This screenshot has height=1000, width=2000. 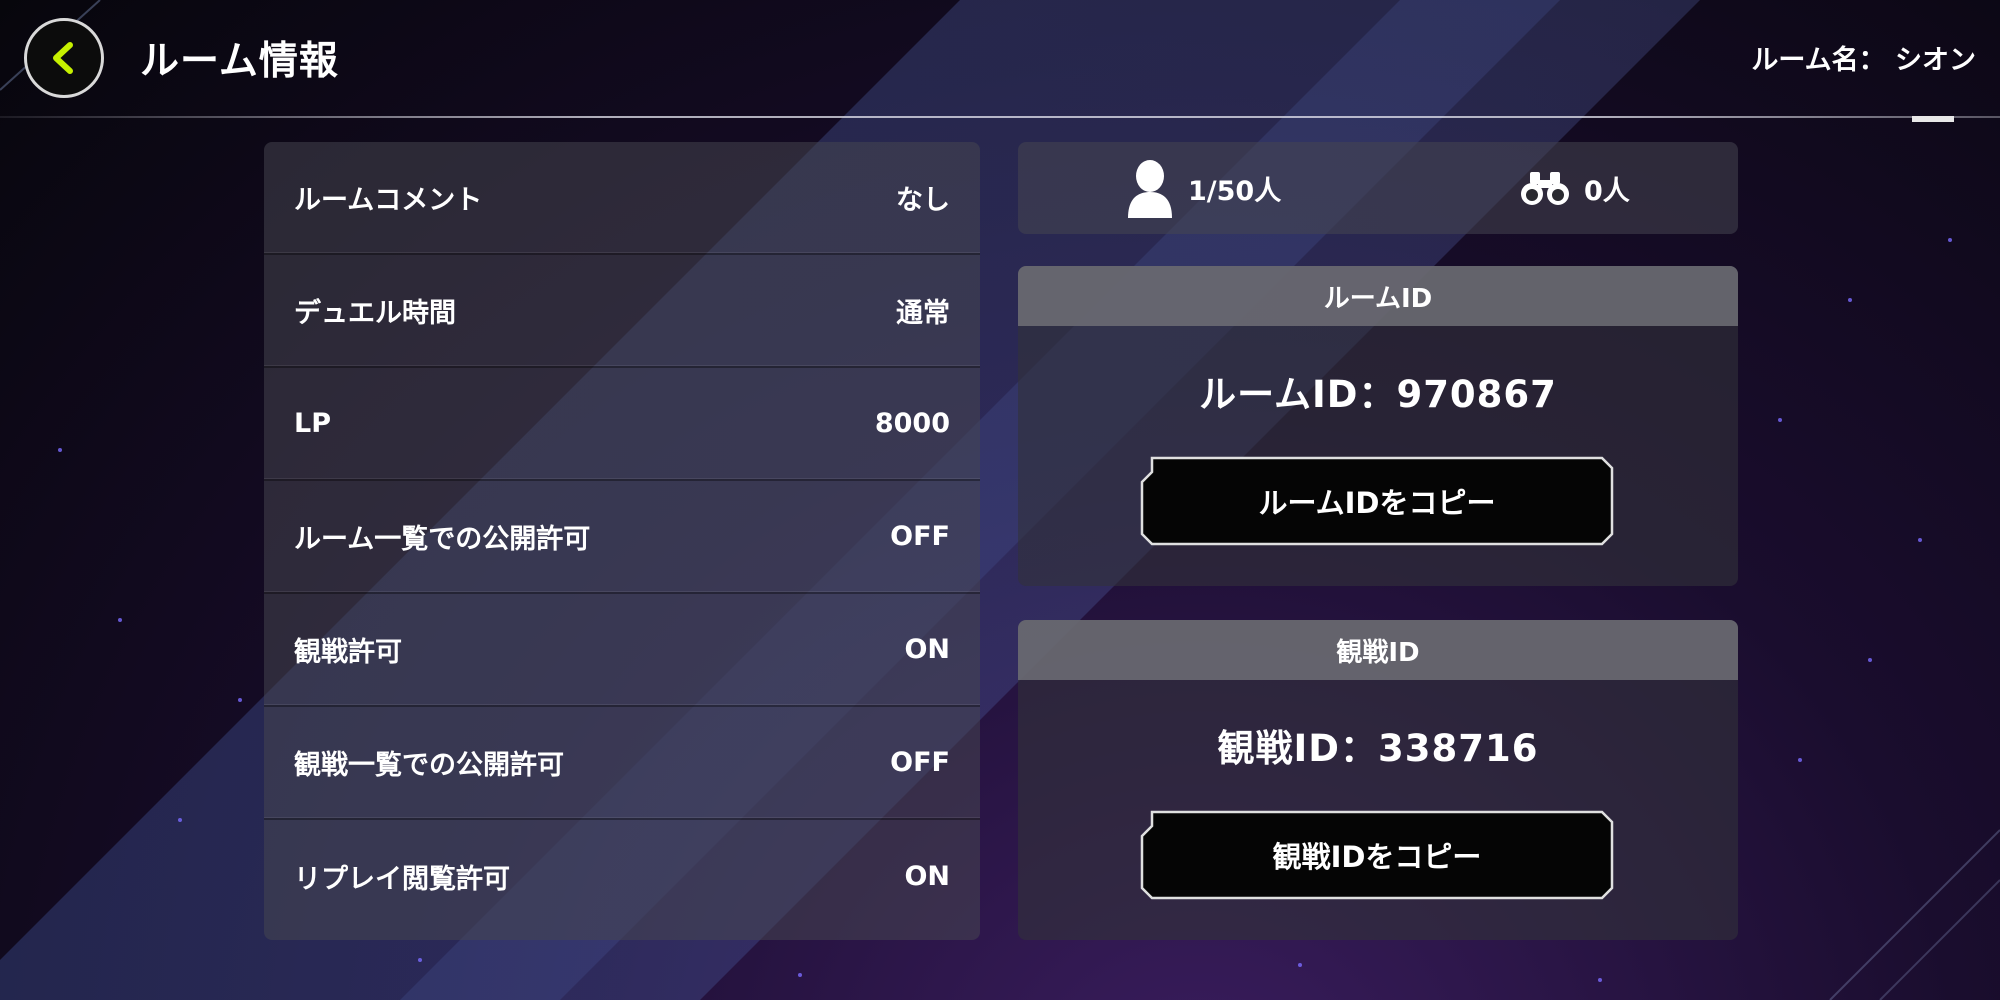 I want to click on header-divider, so click(x=1000, y=117).